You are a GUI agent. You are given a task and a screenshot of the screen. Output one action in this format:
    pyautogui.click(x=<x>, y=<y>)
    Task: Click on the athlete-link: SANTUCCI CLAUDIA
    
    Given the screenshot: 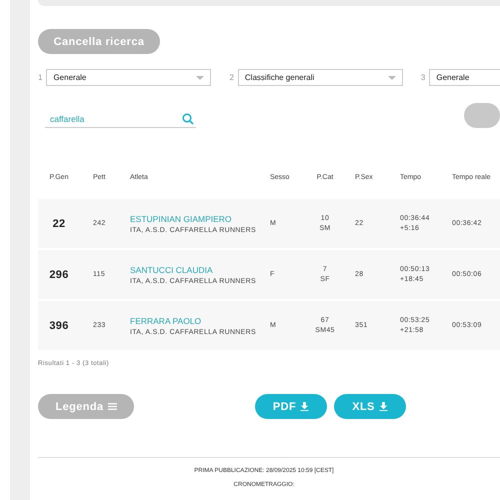 What is the action you would take?
    pyautogui.click(x=171, y=269)
    